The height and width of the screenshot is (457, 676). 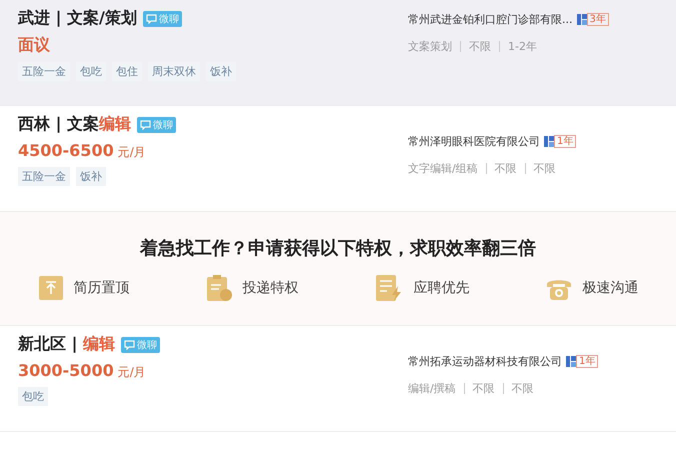 I want to click on job-requirement: 文字编辑/组稿, so click(x=443, y=168).